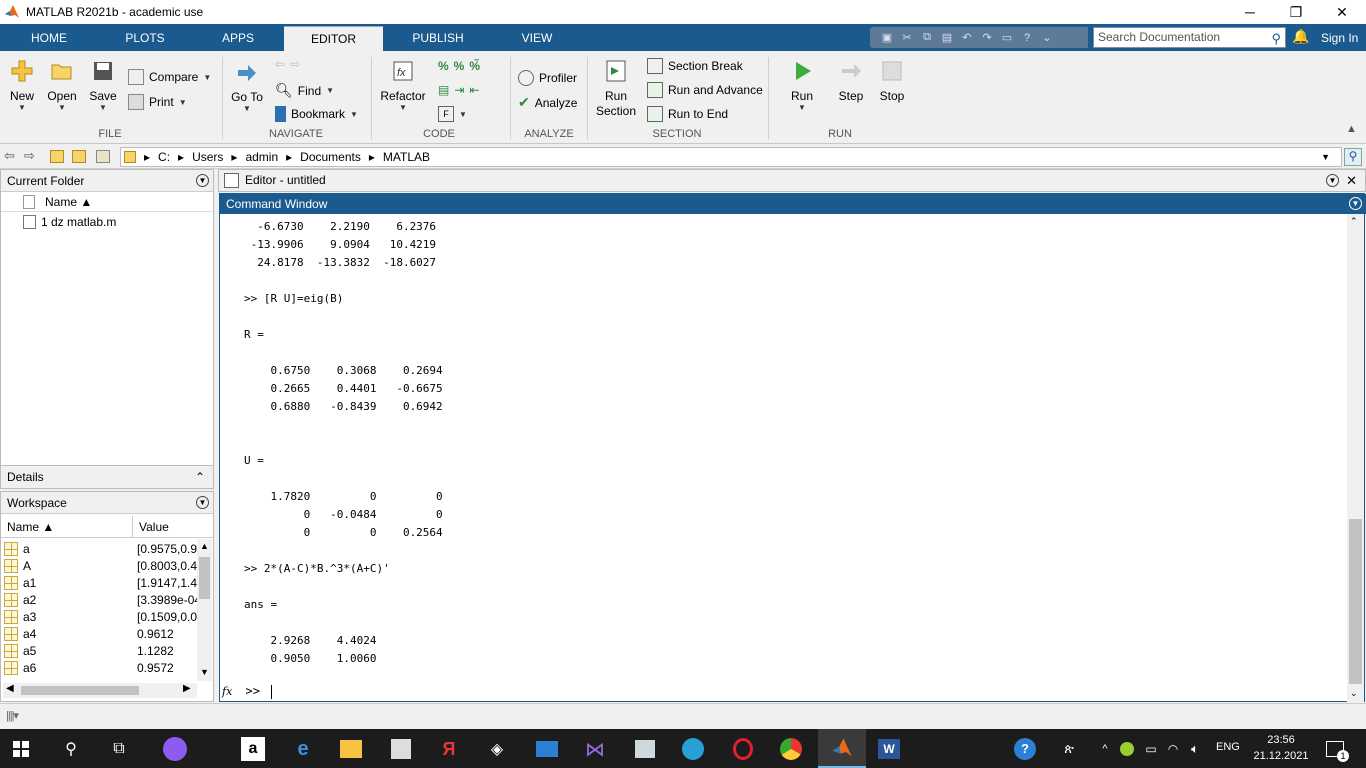  What do you see at coordinates (253, 749) in the screenshot?
I see `amazon-icon: a` at bounding box center [253, 749].